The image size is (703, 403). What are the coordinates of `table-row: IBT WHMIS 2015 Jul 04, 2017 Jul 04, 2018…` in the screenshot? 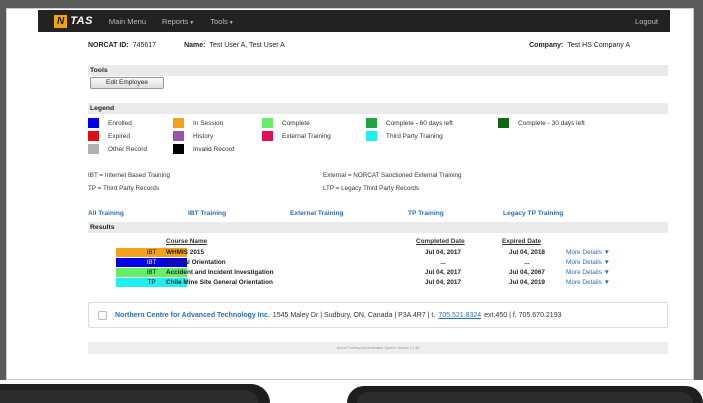 It's located at (378, 252).